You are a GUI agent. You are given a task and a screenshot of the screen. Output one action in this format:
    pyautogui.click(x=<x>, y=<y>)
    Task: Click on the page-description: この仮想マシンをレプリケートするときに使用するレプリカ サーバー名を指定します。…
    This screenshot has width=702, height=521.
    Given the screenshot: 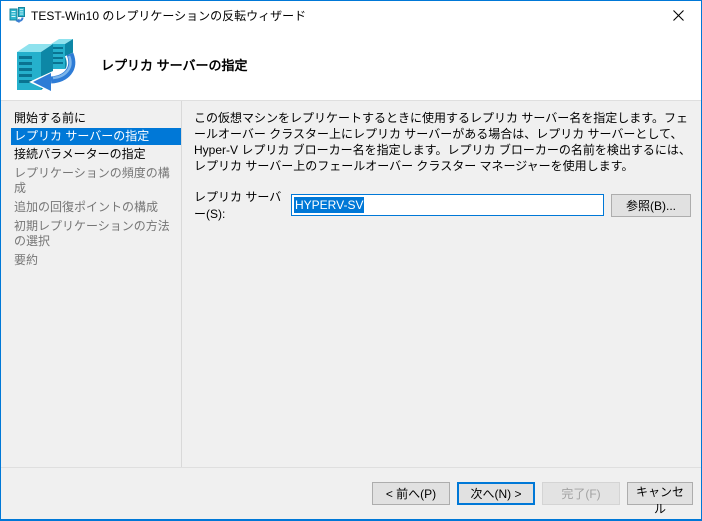 What is the action you would take?
    pyautogui.click(x=442, y=142)
    